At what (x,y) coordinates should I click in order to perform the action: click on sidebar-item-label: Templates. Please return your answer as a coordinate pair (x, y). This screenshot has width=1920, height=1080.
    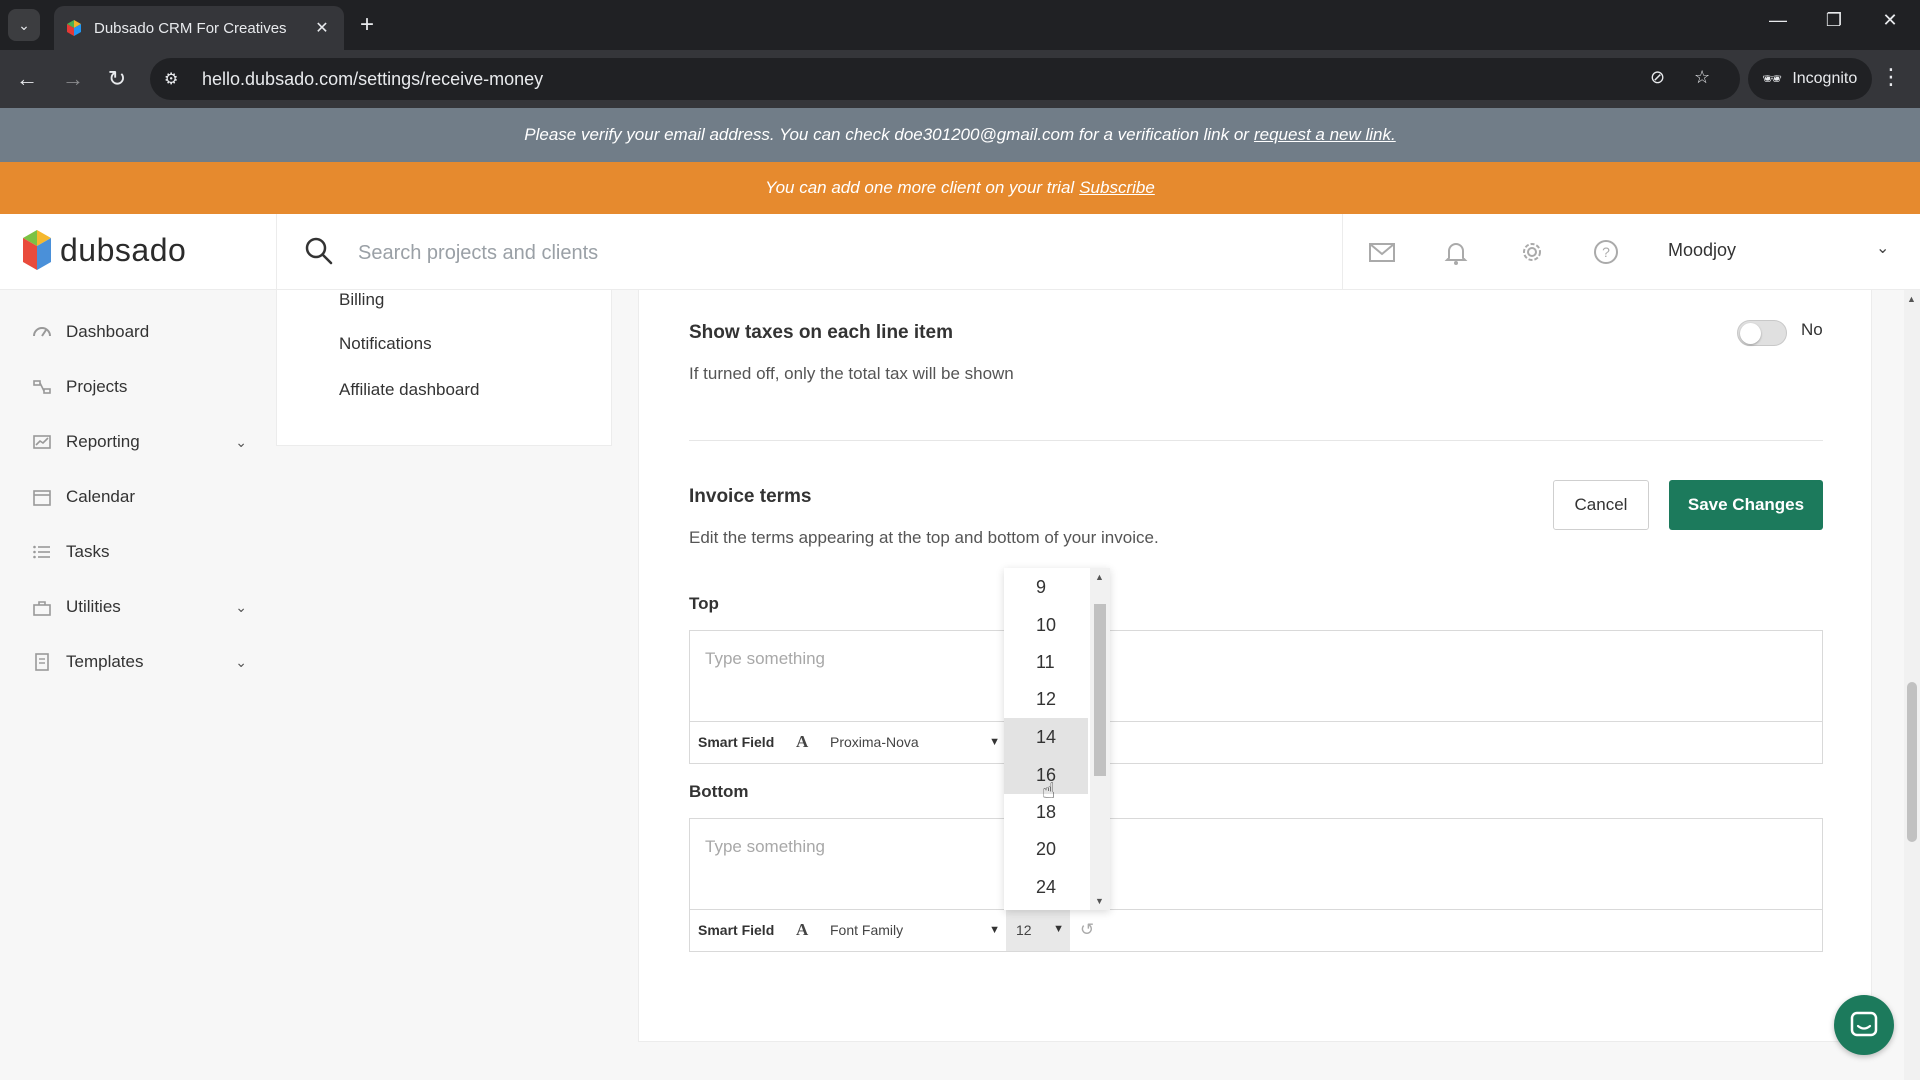
    Looking at the image, I should click on (105, 661).